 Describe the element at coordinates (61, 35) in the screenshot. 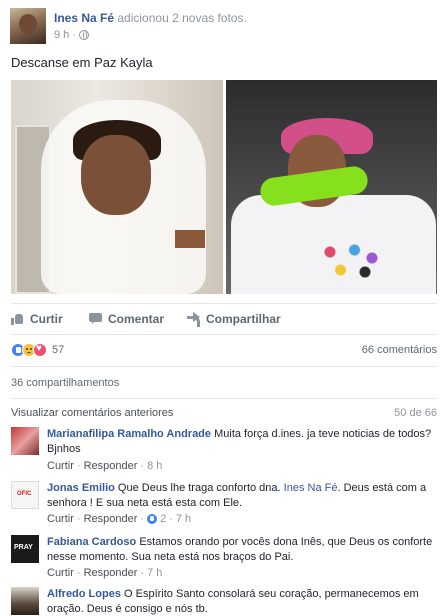

I see `post-timestamp: 9 h` at that location.